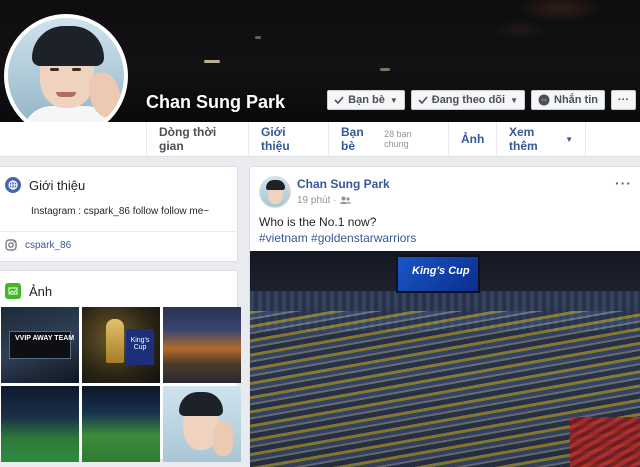  What do you see at coordinates (398, 139) in the screenshot?
I see `mutual-friends-count: 28 bạn chung` at bounding box center [398, 139].